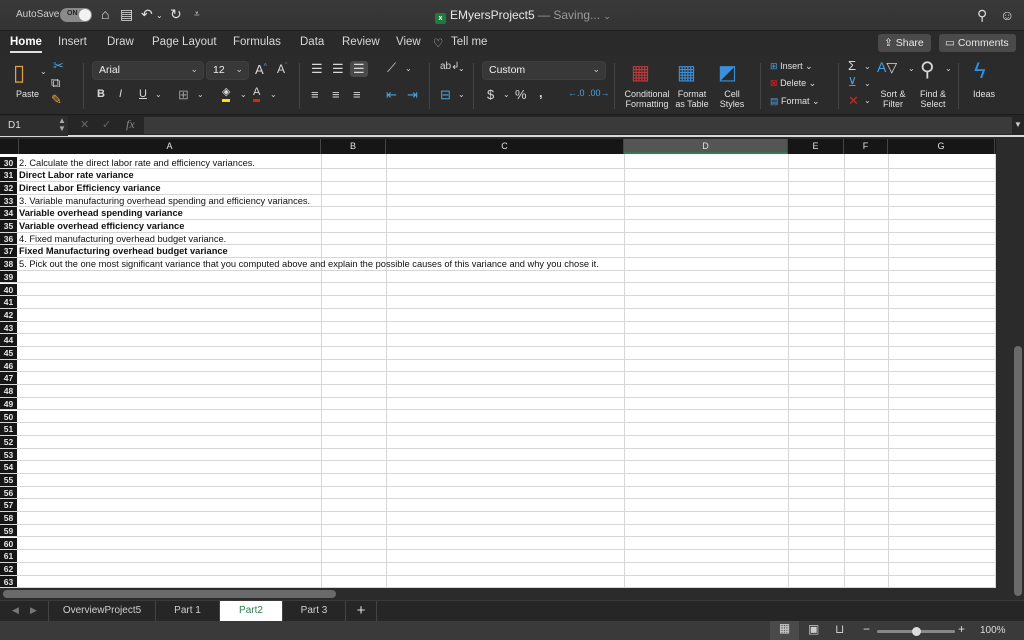  I want to click on italic-button: I, so click(120, 94).